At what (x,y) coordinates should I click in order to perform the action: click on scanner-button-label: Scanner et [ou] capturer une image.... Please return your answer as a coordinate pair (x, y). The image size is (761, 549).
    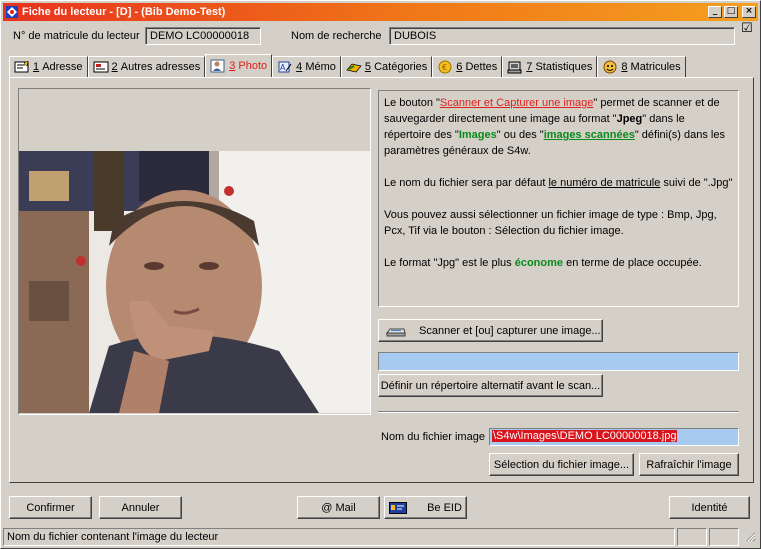
    Looking at the image, I should click on (510, 330).